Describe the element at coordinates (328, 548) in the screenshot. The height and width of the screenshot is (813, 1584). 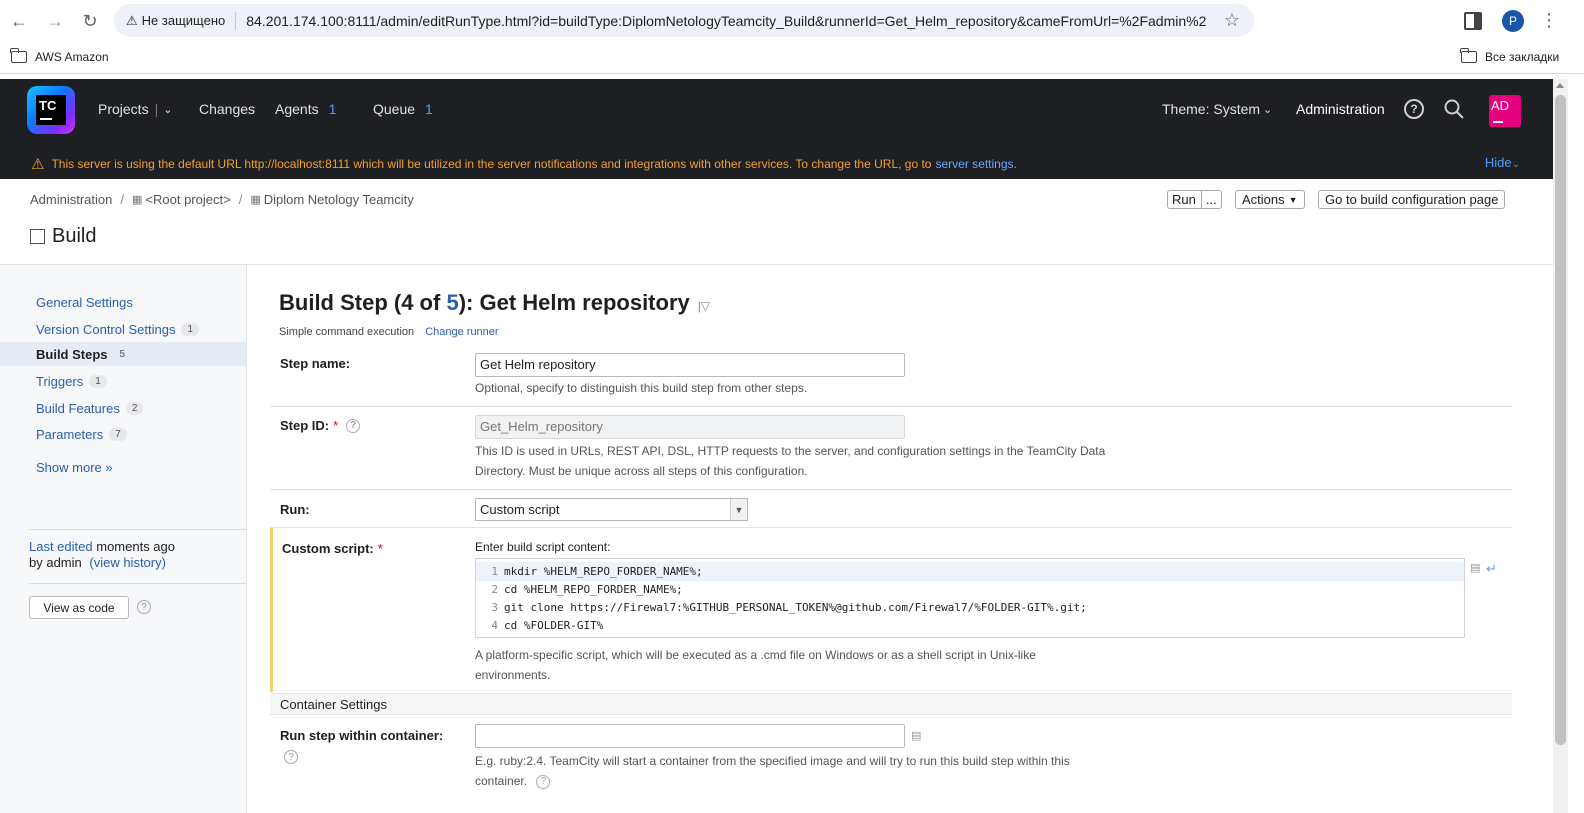
I see `label-text: Custom script:` at that location.